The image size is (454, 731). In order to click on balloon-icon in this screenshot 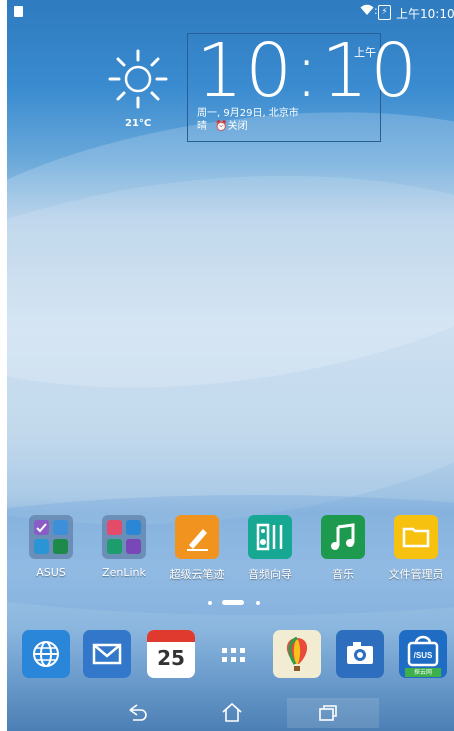, I will do `click(297, 654)`.